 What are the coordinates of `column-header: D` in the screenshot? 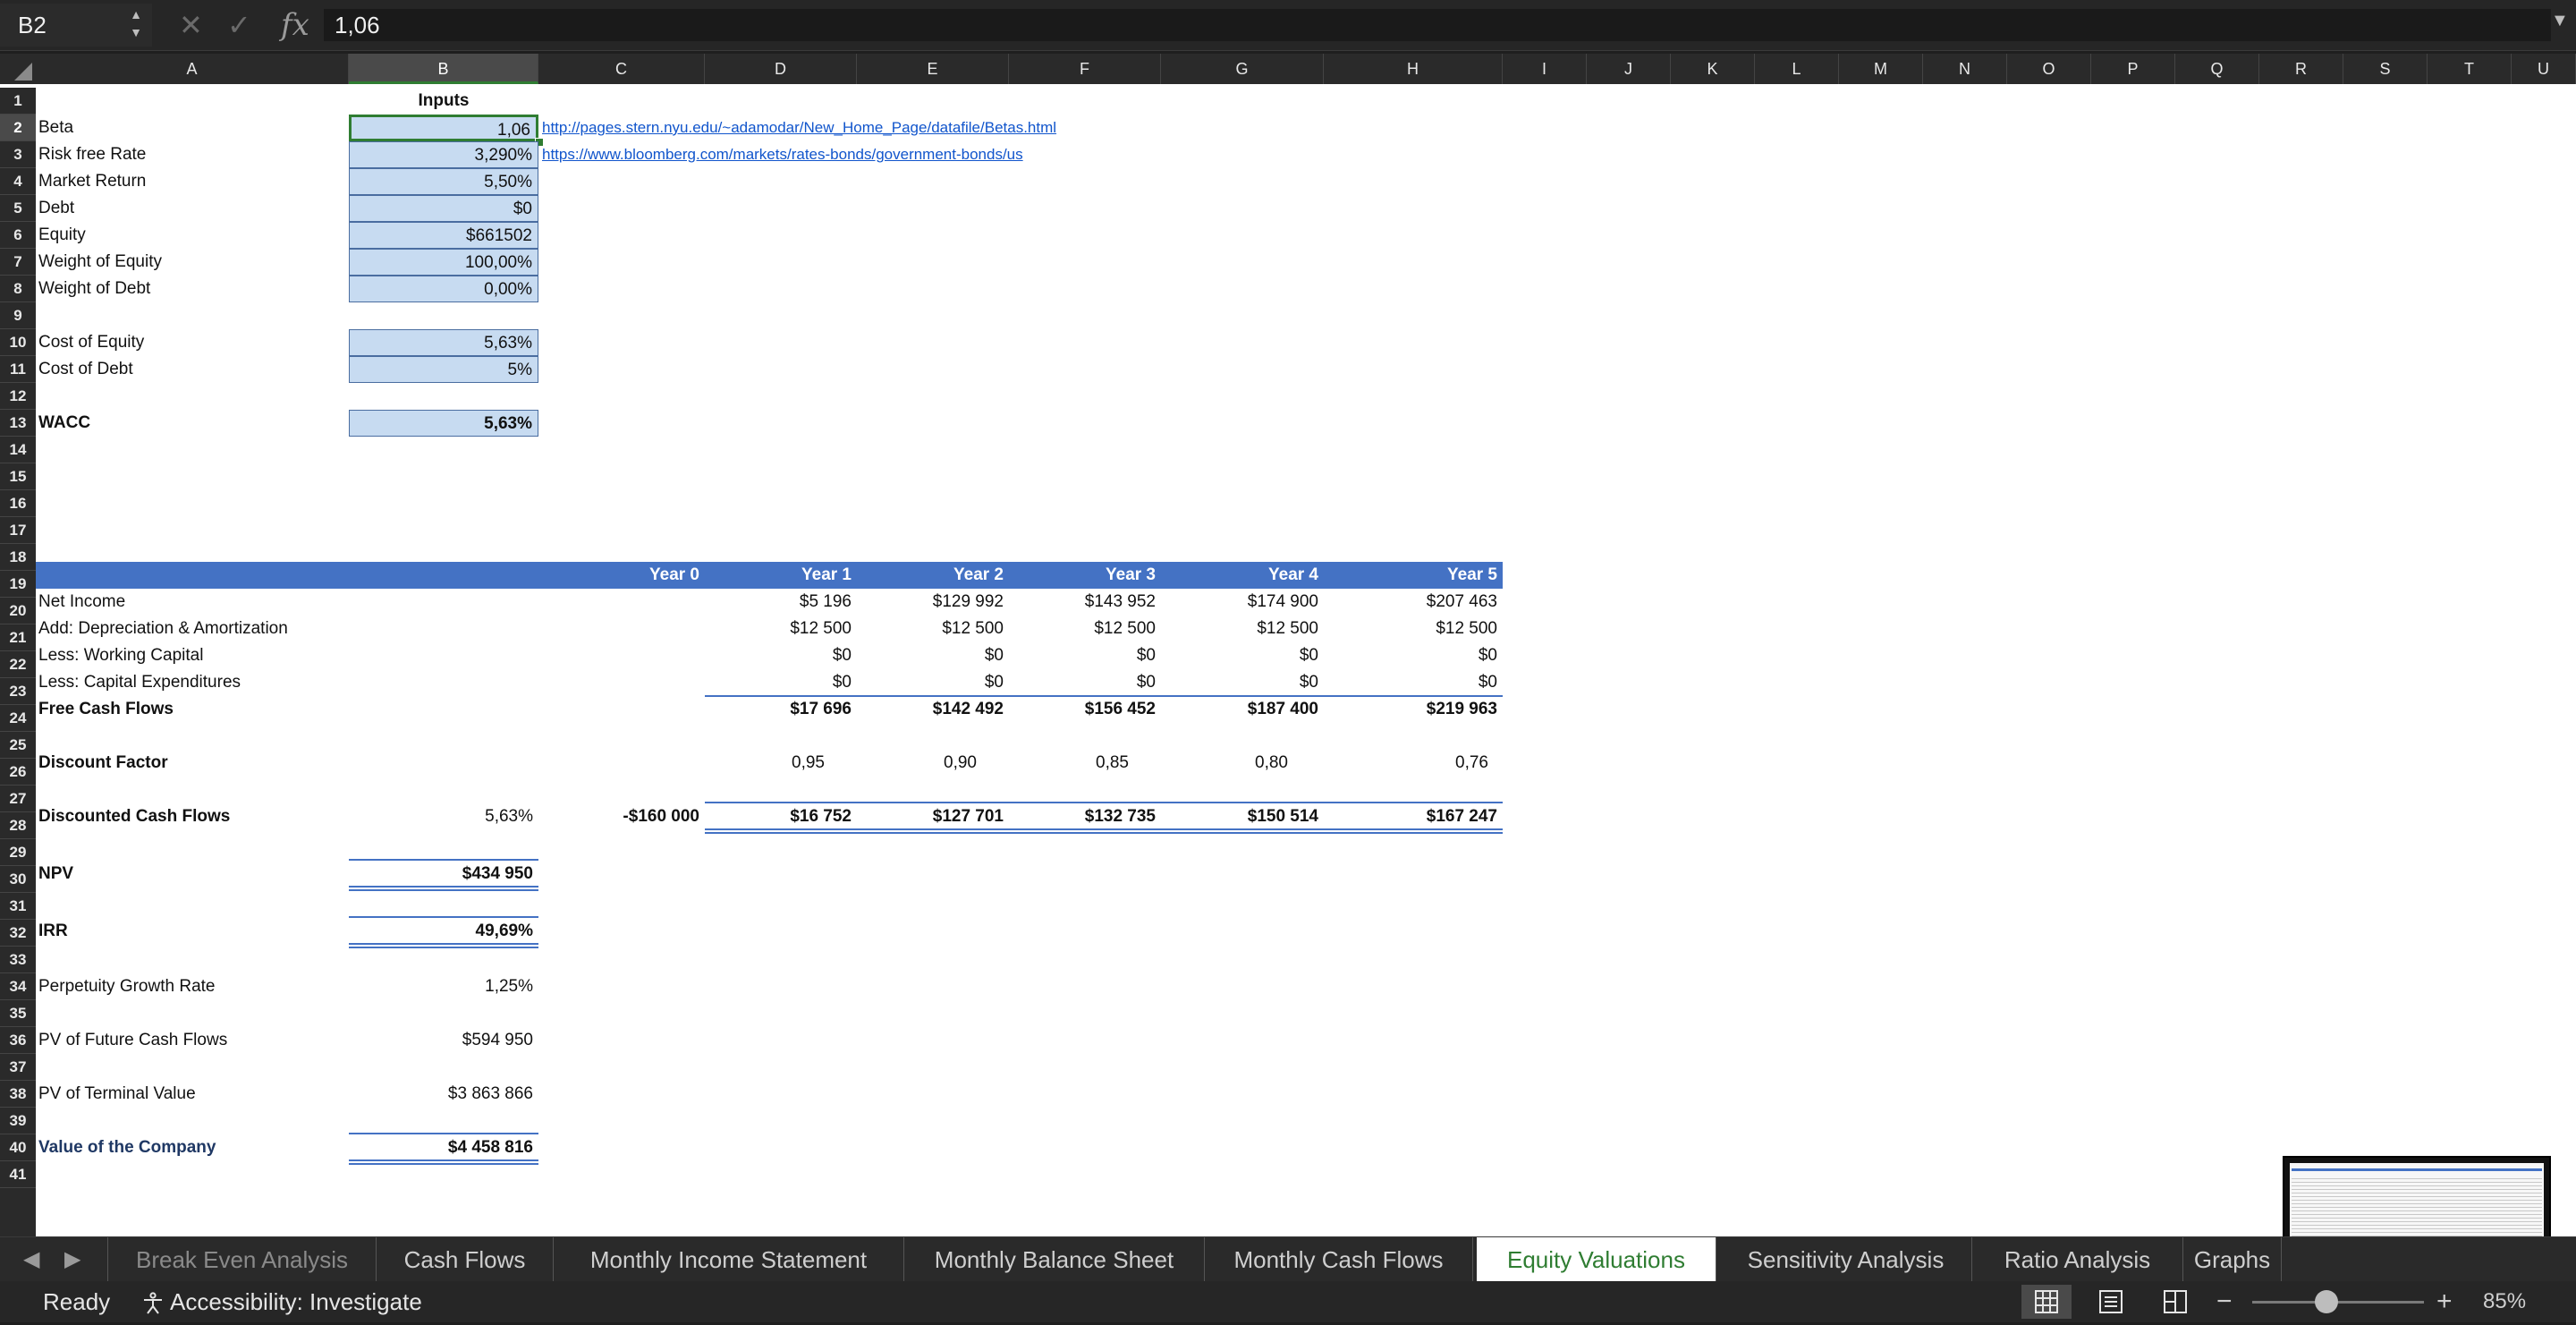 It's located at (781, 69).